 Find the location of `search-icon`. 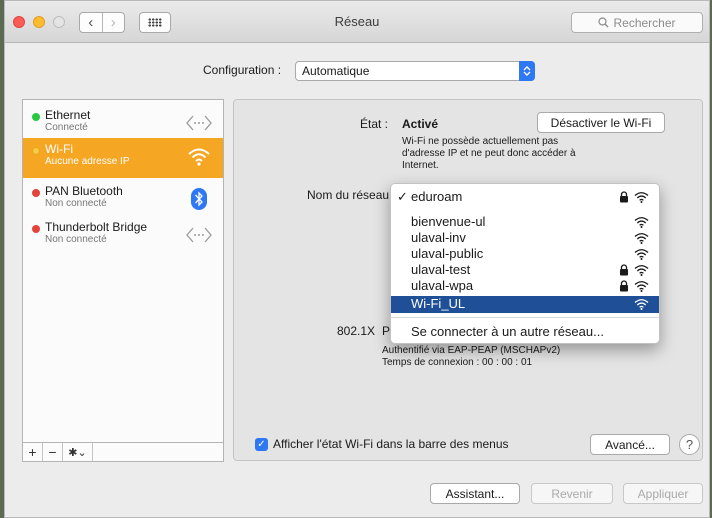

search-icon is located at coordinates (603, 22).